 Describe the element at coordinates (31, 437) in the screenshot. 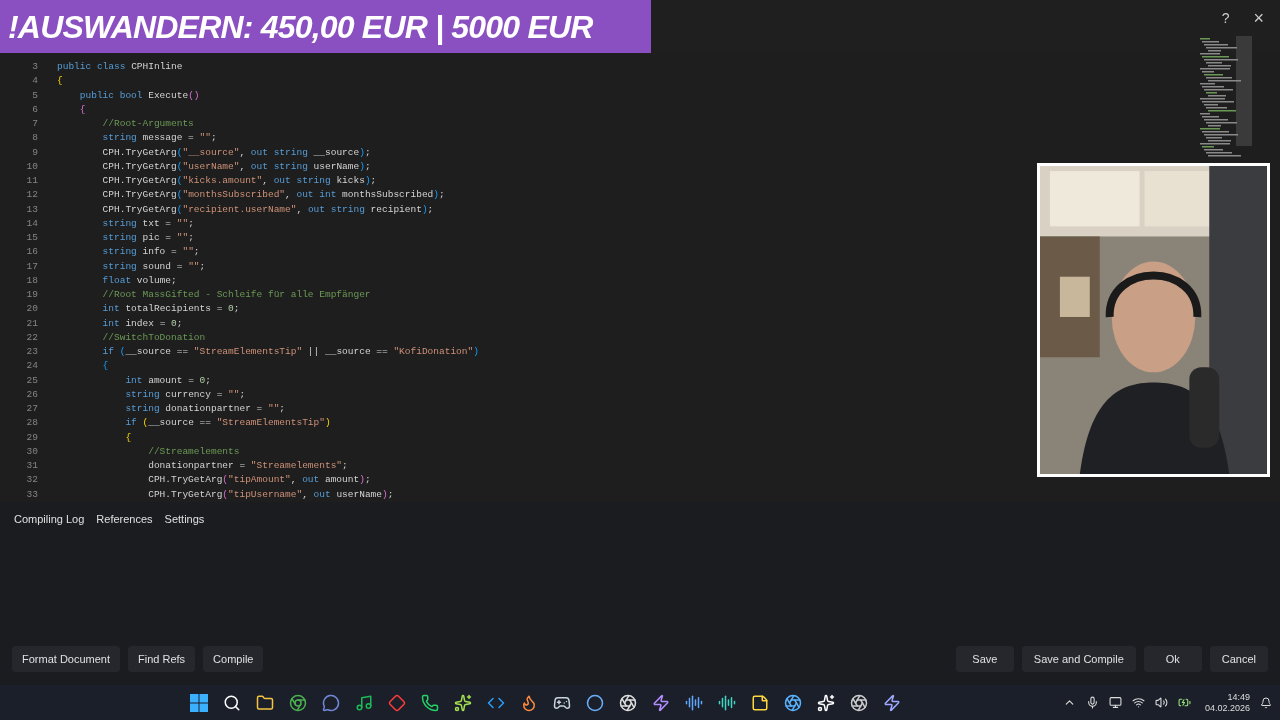

I see `line-number: 29` at that location.